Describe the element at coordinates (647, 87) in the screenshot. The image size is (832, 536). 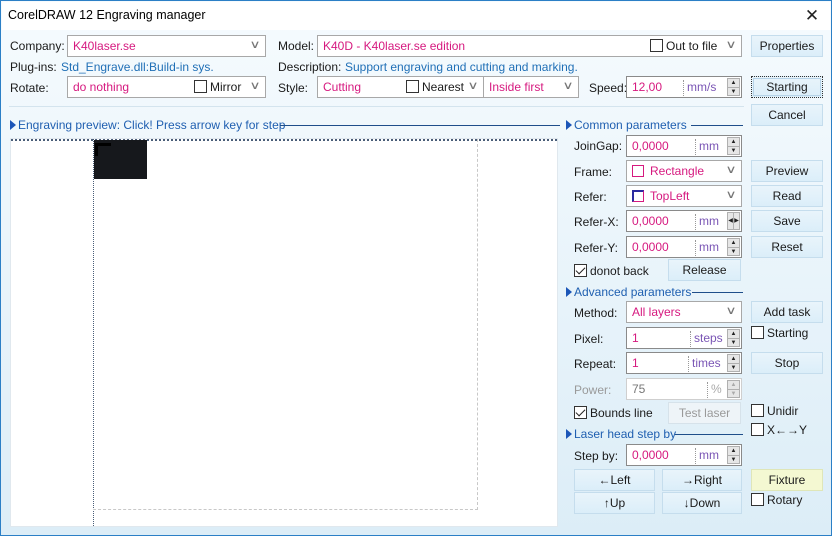
I see `speed-value: 12,00` at that location.